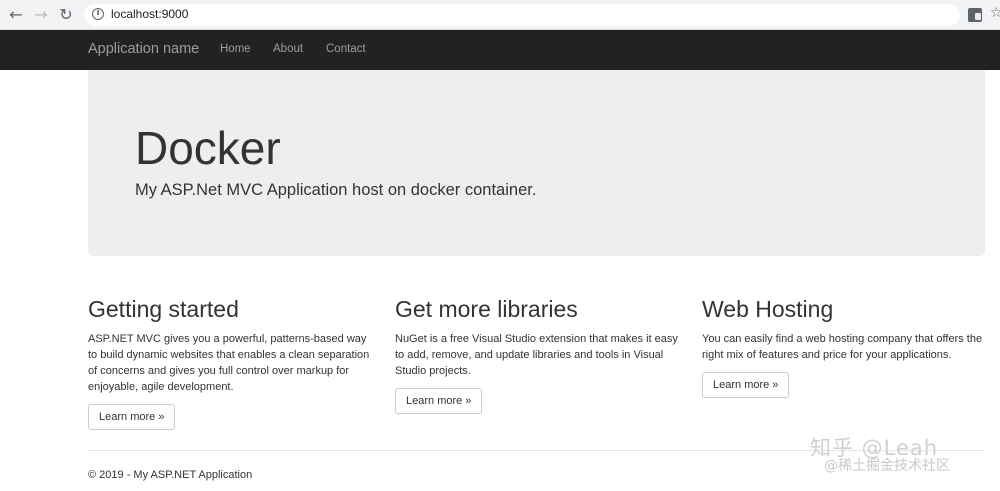 The image size is (1000, 491). What do you see at coordinates (486, 309) in the screenshot?
I see `column-heading: Get more libraries` at bounding box center [486, 309].